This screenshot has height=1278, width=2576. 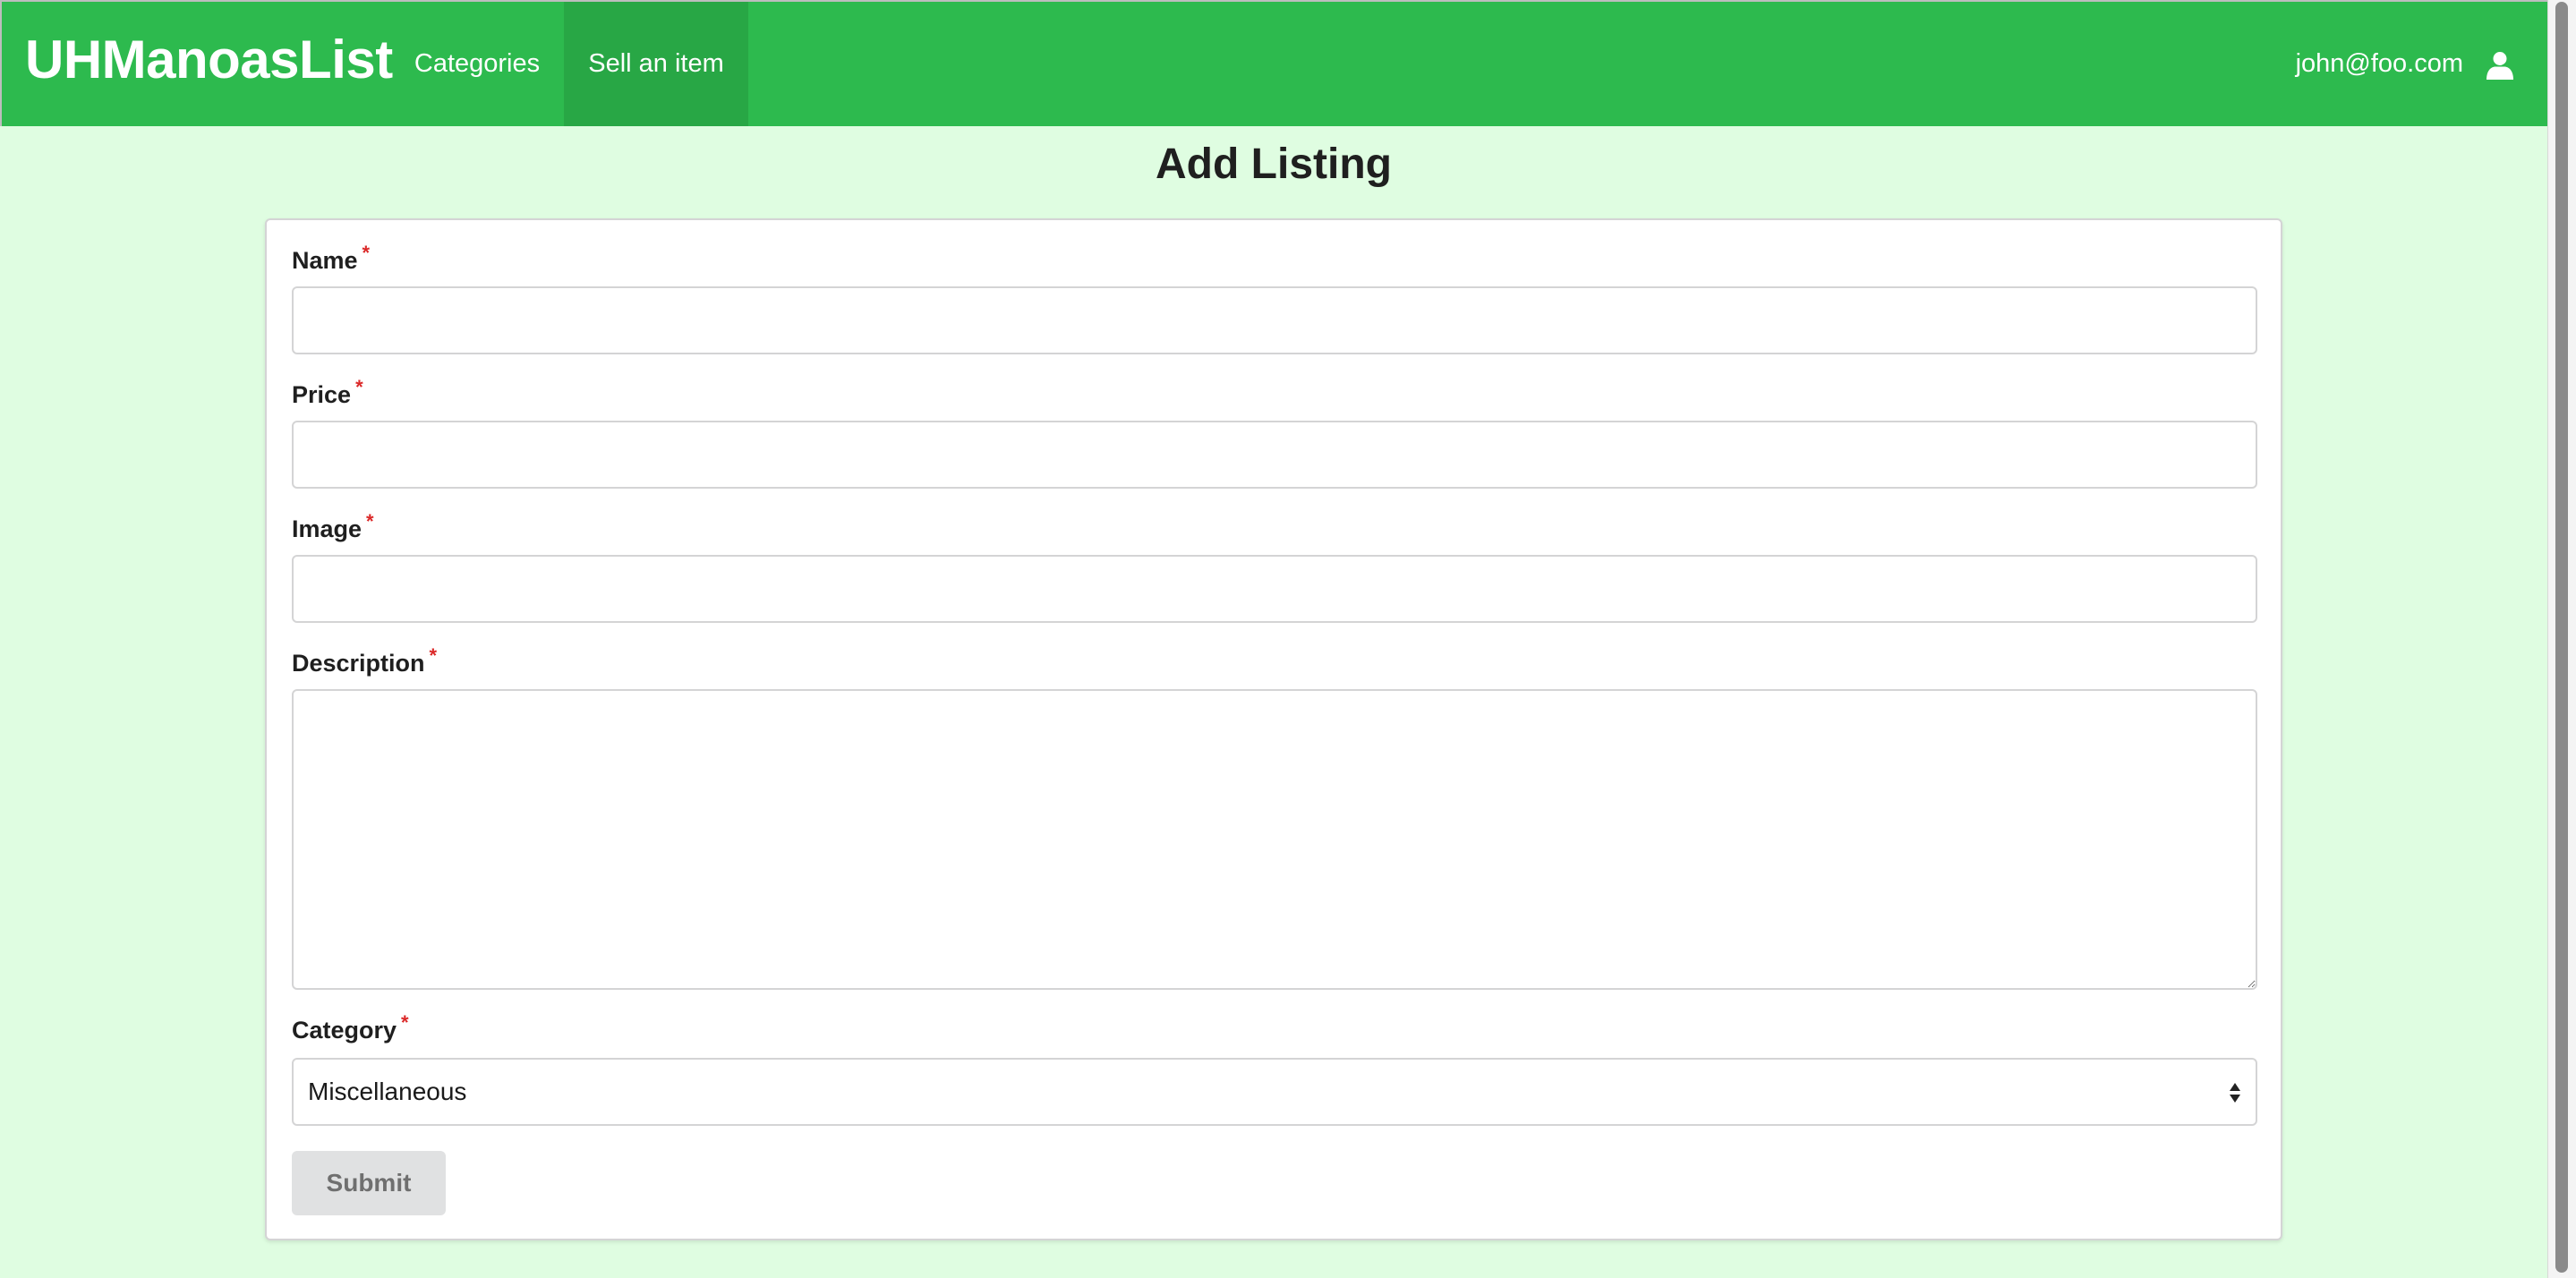 I want to click on category-label-text: Category, so click(x=344, y=1030).